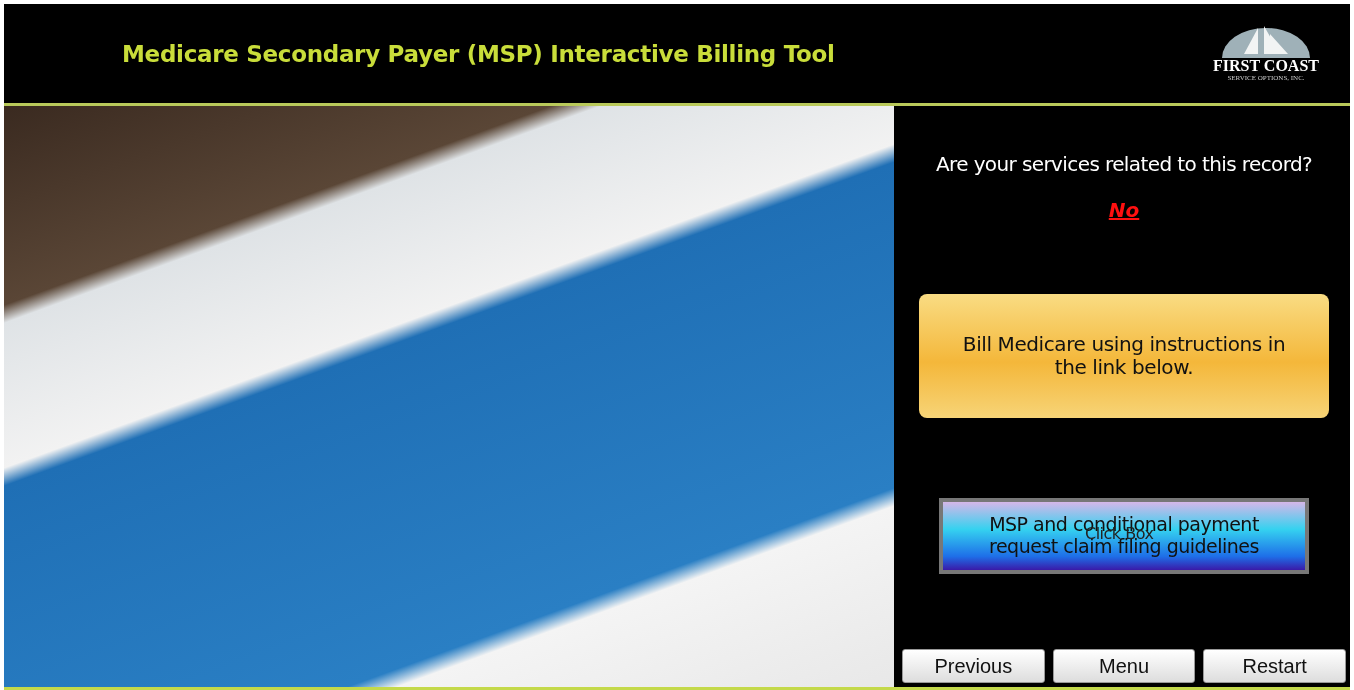 The image size is (1354, 690). I want to click on nav-button: Menu, so click(1124, 666).